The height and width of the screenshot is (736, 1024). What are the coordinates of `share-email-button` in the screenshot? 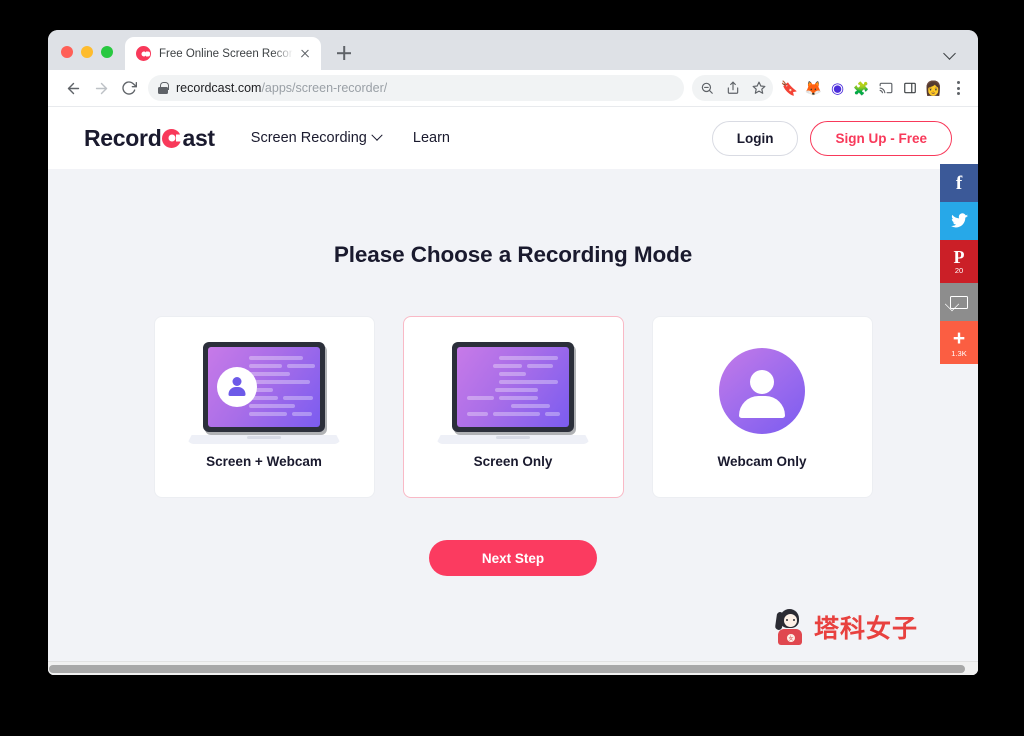 It's located at (959, 302).